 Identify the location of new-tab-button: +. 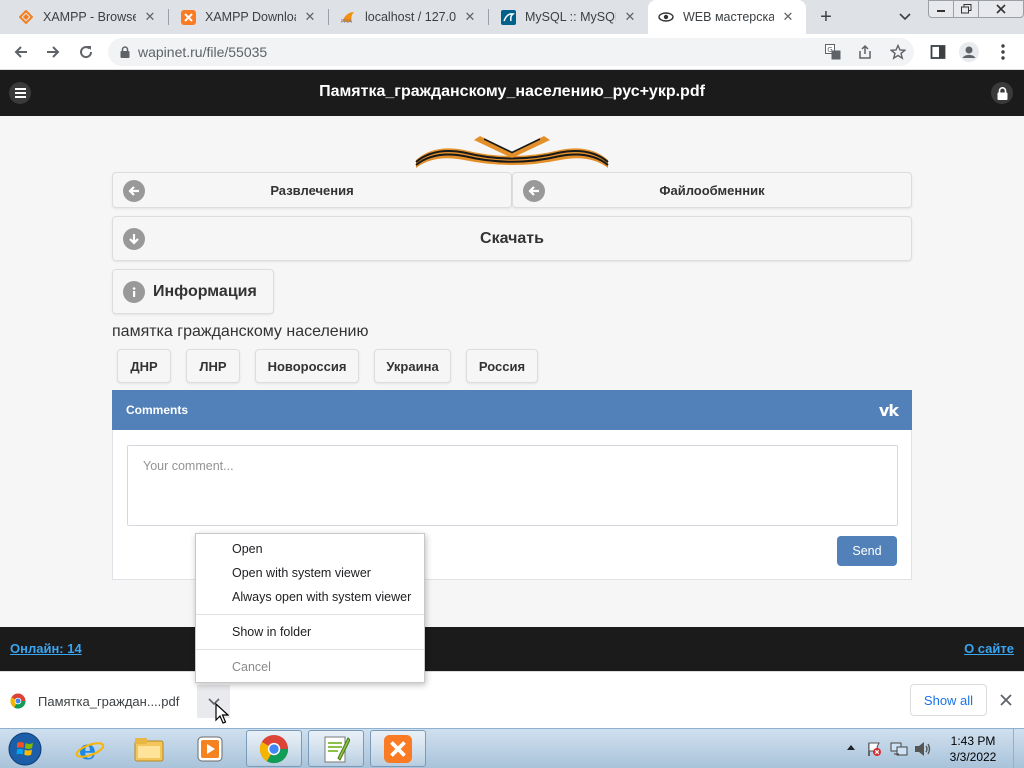
(826, 17).